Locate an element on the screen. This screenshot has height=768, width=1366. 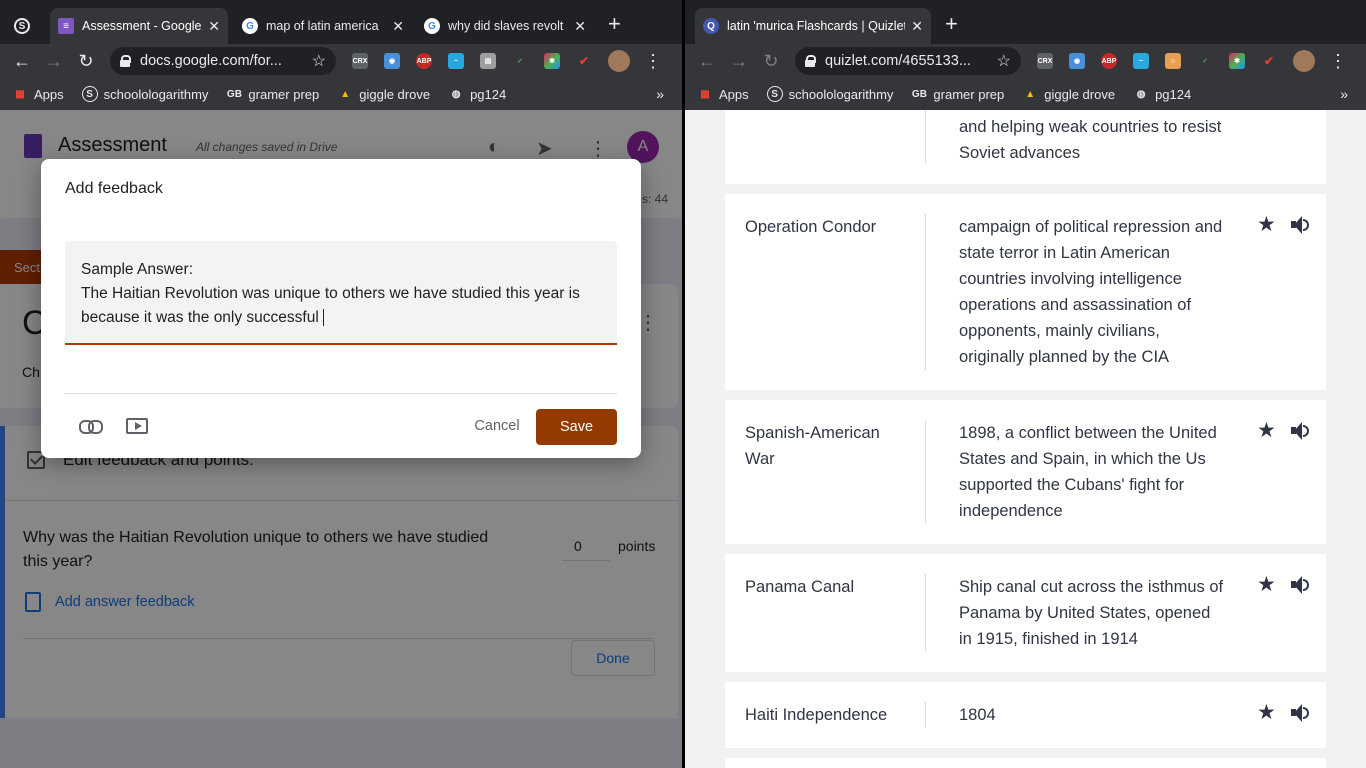
quizlet-icon: Q is located at coordinates (711, 26).